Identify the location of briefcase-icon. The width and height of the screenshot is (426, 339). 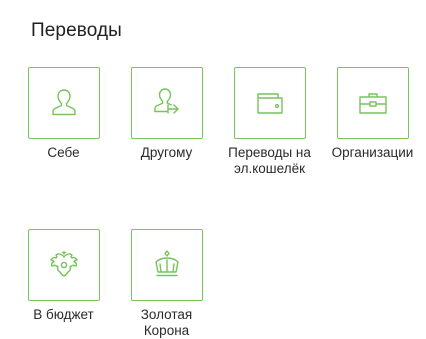
(372, 103).